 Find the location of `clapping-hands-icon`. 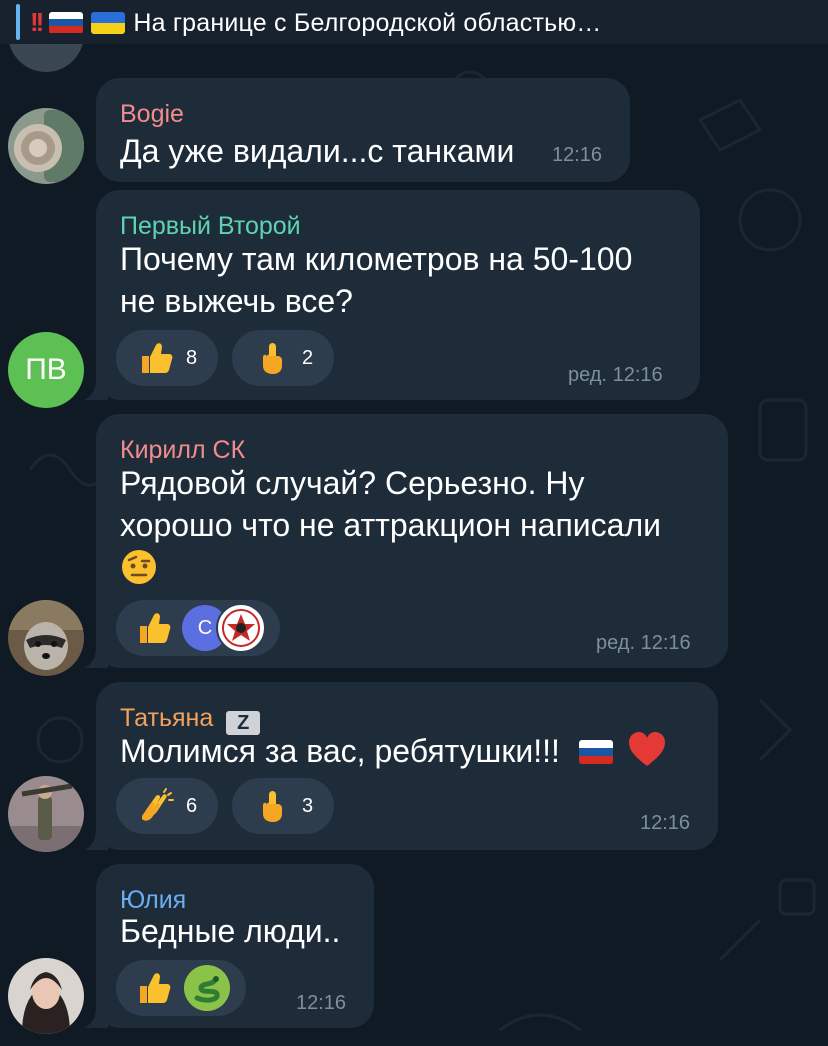

clapping-hands-icon is located at coordinates (158, 804).